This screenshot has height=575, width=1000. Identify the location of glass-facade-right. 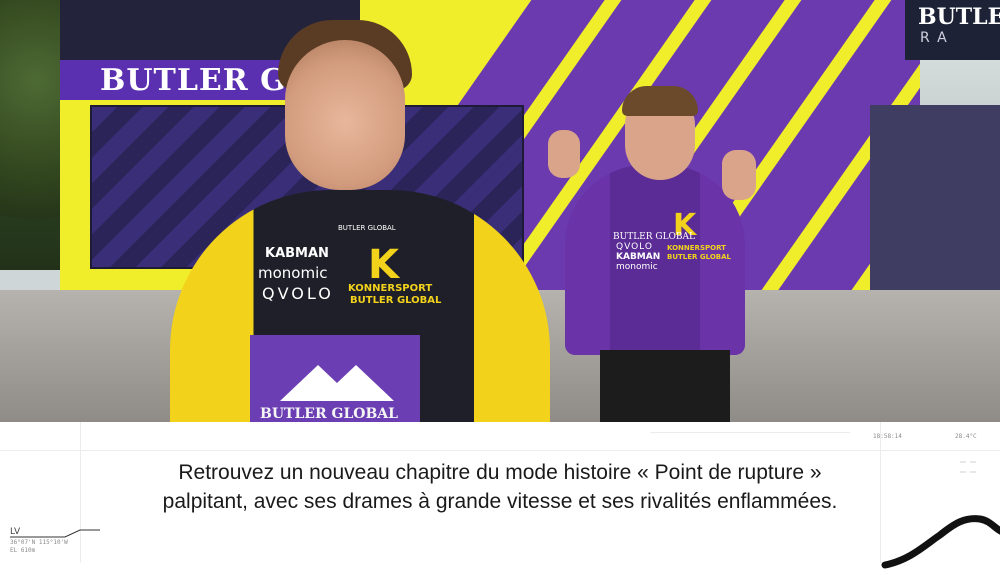
(935, 200).